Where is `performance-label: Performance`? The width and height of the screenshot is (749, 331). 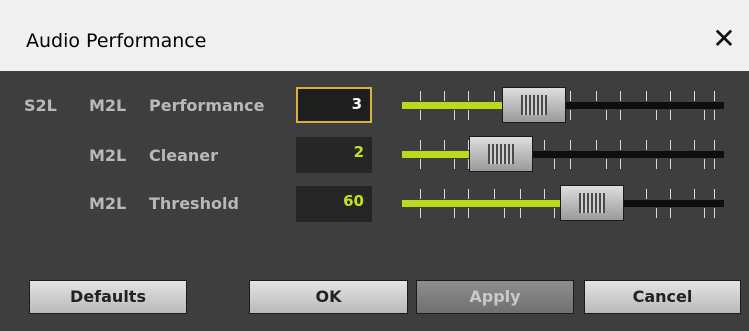 performance-label: Performance is located at coordinates (207, 105).